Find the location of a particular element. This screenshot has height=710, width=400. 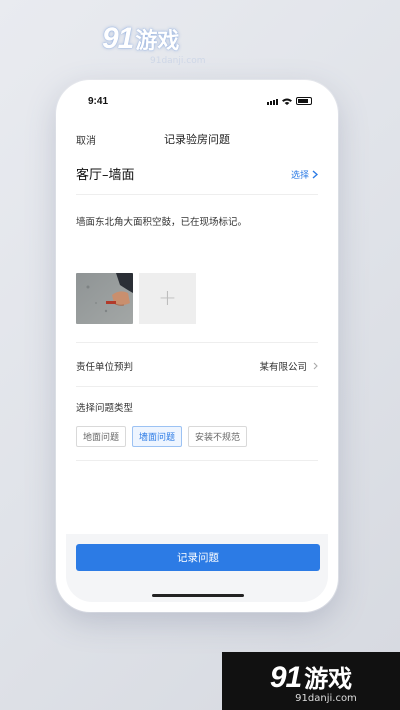

watermark-logo-bottom: 91 游戏 91danji.com is located at coordinates (311, 681).